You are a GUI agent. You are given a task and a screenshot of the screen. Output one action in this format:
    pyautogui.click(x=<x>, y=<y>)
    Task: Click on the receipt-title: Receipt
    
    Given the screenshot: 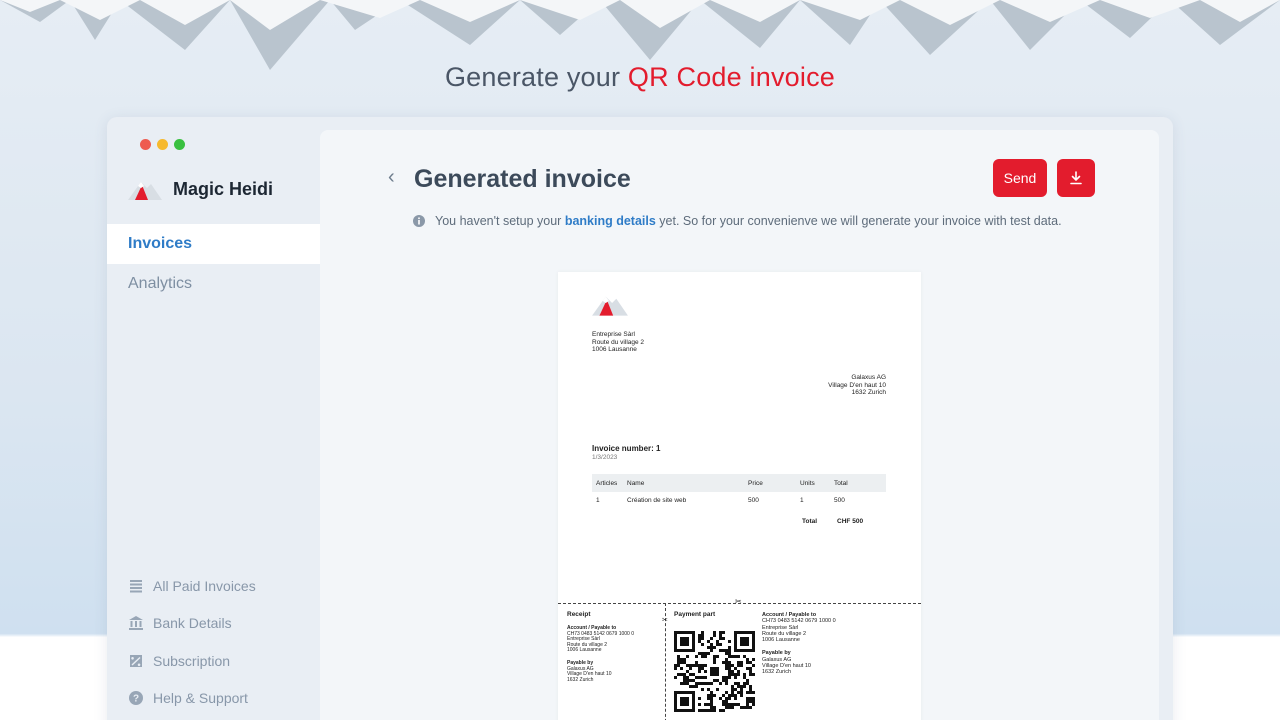 What is the action you would take?
    pyautogui.click(x=579, y=614)
    